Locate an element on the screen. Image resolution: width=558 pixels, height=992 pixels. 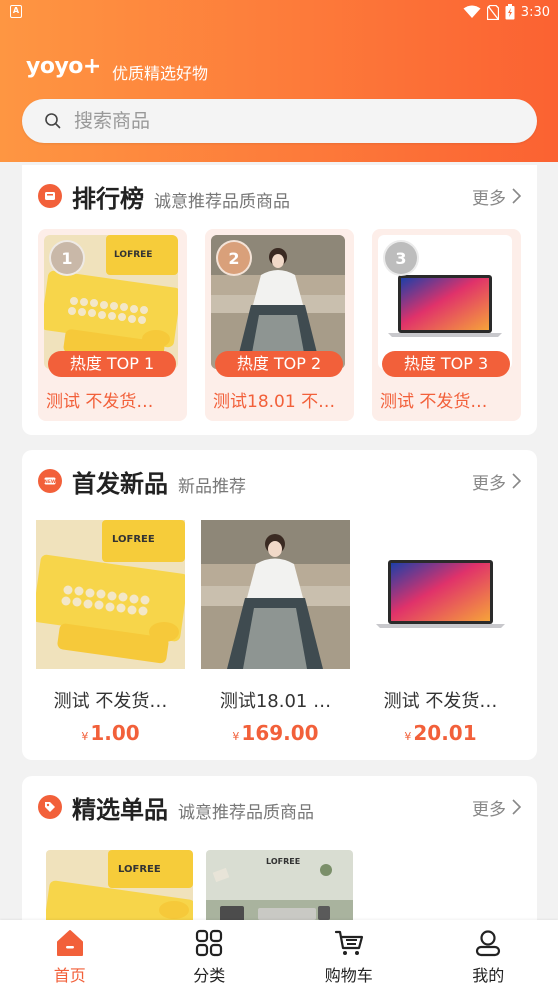
new-product-1: LOFREE 测试 不发货… ¥1.00 is located at coordinates (110, 632).